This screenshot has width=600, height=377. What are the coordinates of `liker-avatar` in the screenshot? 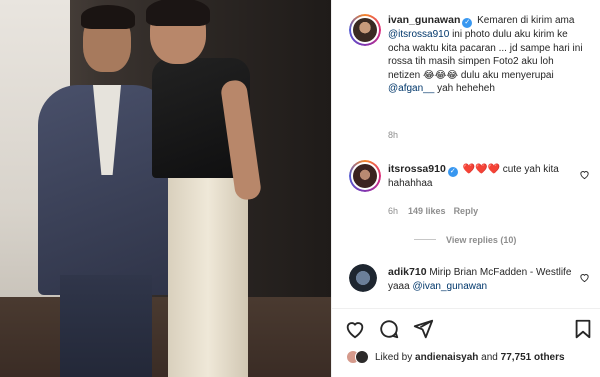 It's located at (362, 357).